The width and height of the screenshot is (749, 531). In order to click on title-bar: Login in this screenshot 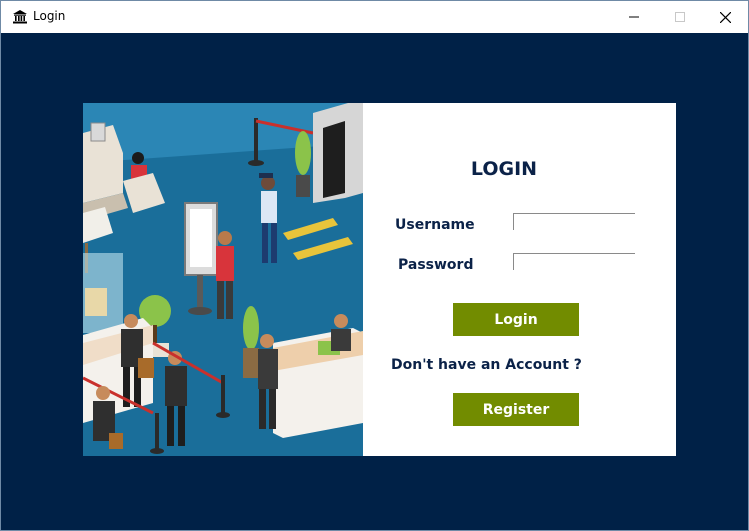, I will do `click(374, 17)`.